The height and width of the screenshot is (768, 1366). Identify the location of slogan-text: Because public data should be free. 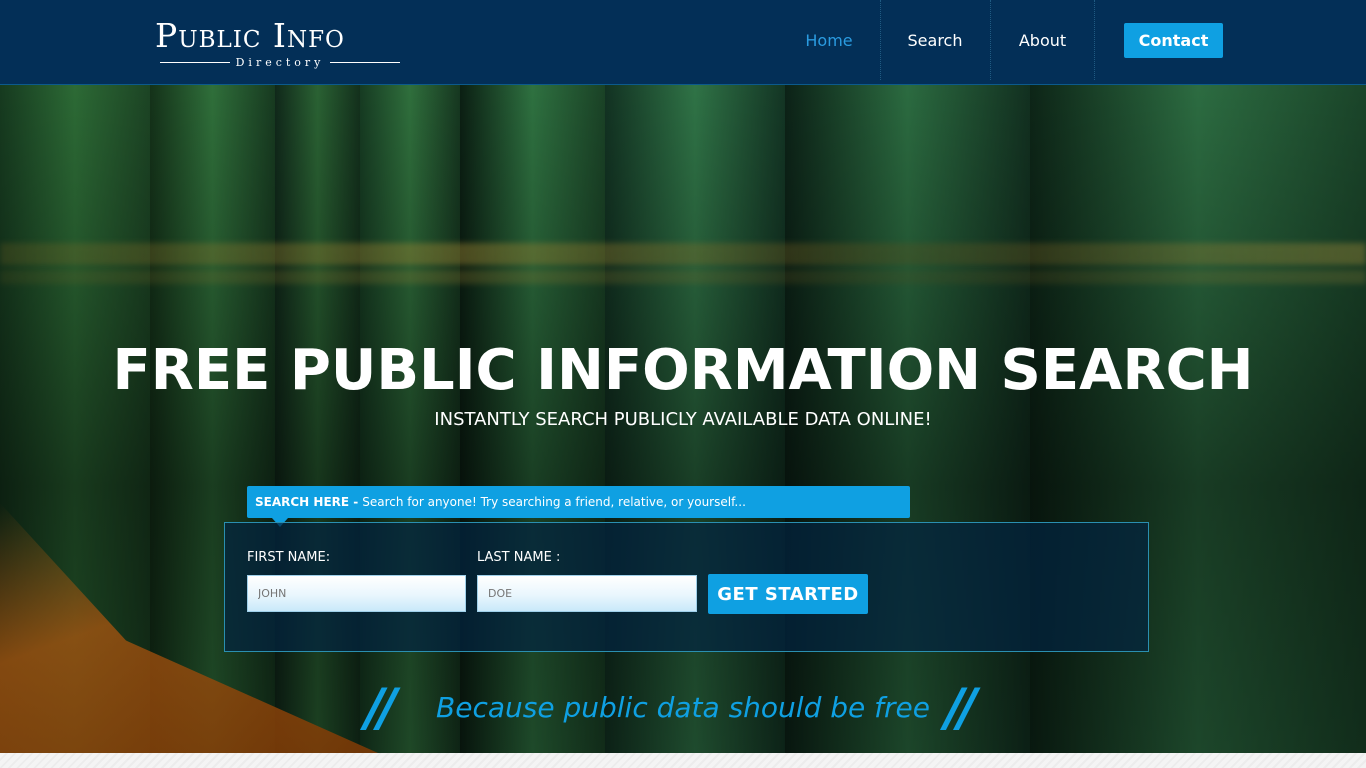
(683, 707).